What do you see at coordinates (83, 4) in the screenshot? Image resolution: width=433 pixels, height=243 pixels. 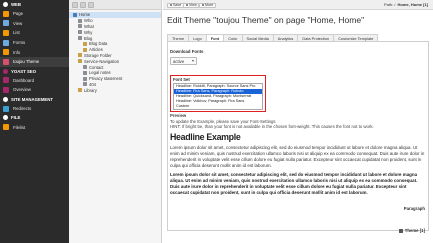 I see `filter-button` at bounding box center [83, 4].